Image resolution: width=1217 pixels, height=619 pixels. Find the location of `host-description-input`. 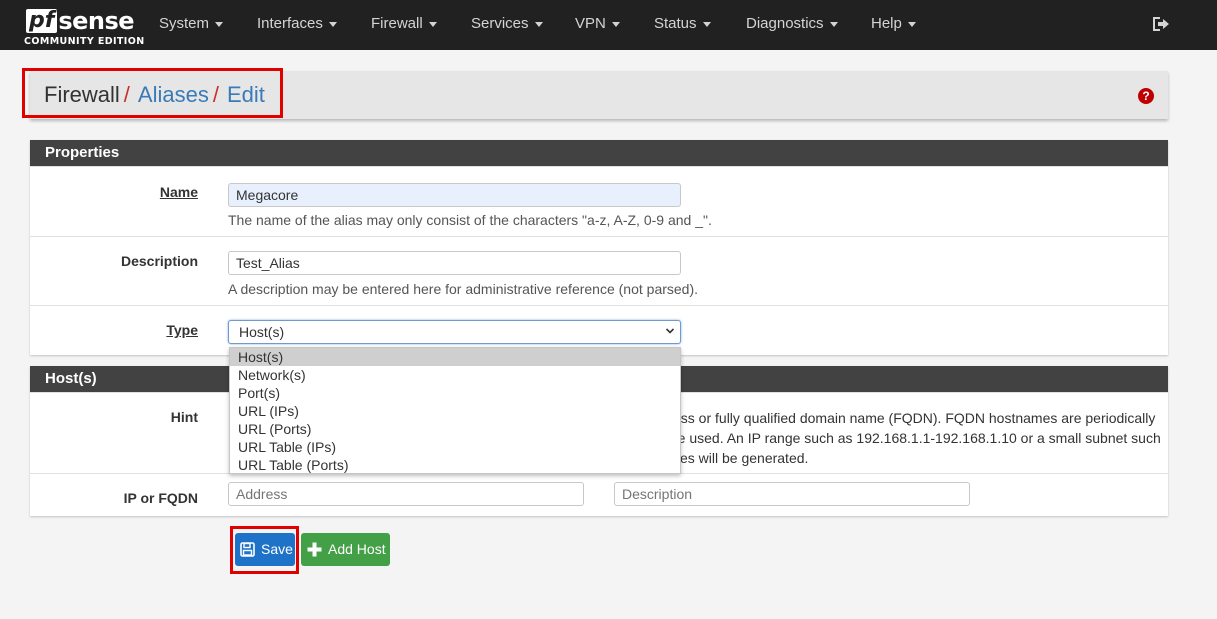

host-description-input is located at coordinates (792, 494).